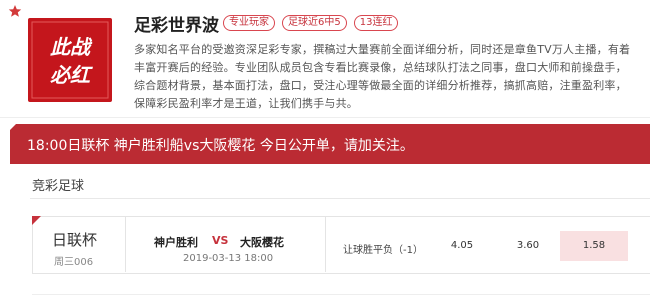  What do you see at coordinates (528, 246) in the screenshot?
I see `odd-draw: 3.60` at bounding box center [528, 246].